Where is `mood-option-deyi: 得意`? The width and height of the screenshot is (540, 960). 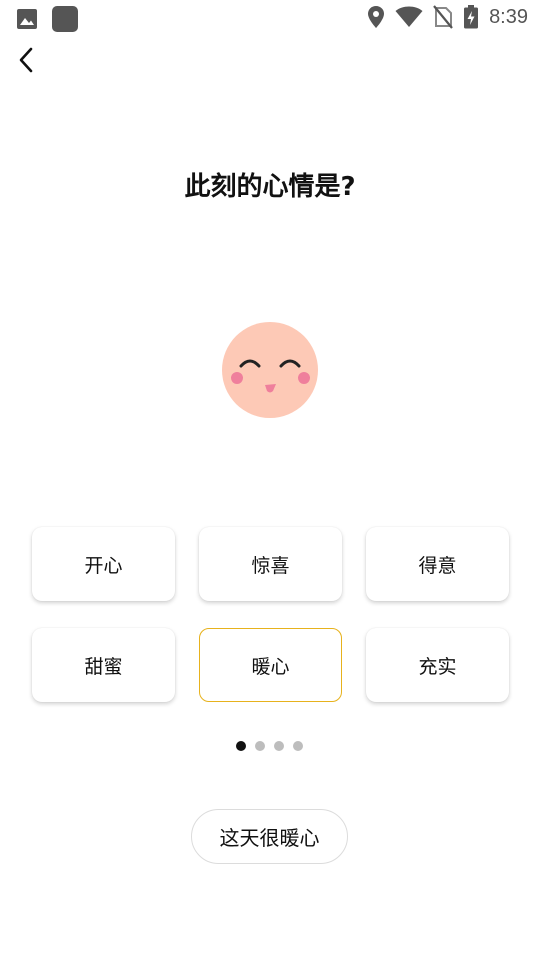
mood-option-deyi: 得意 is located at coordinates (437, 564).